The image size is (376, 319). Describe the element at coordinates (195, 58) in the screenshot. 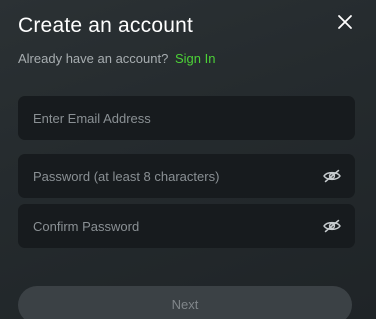

I see `sign-in-link: Sign In` at that location.